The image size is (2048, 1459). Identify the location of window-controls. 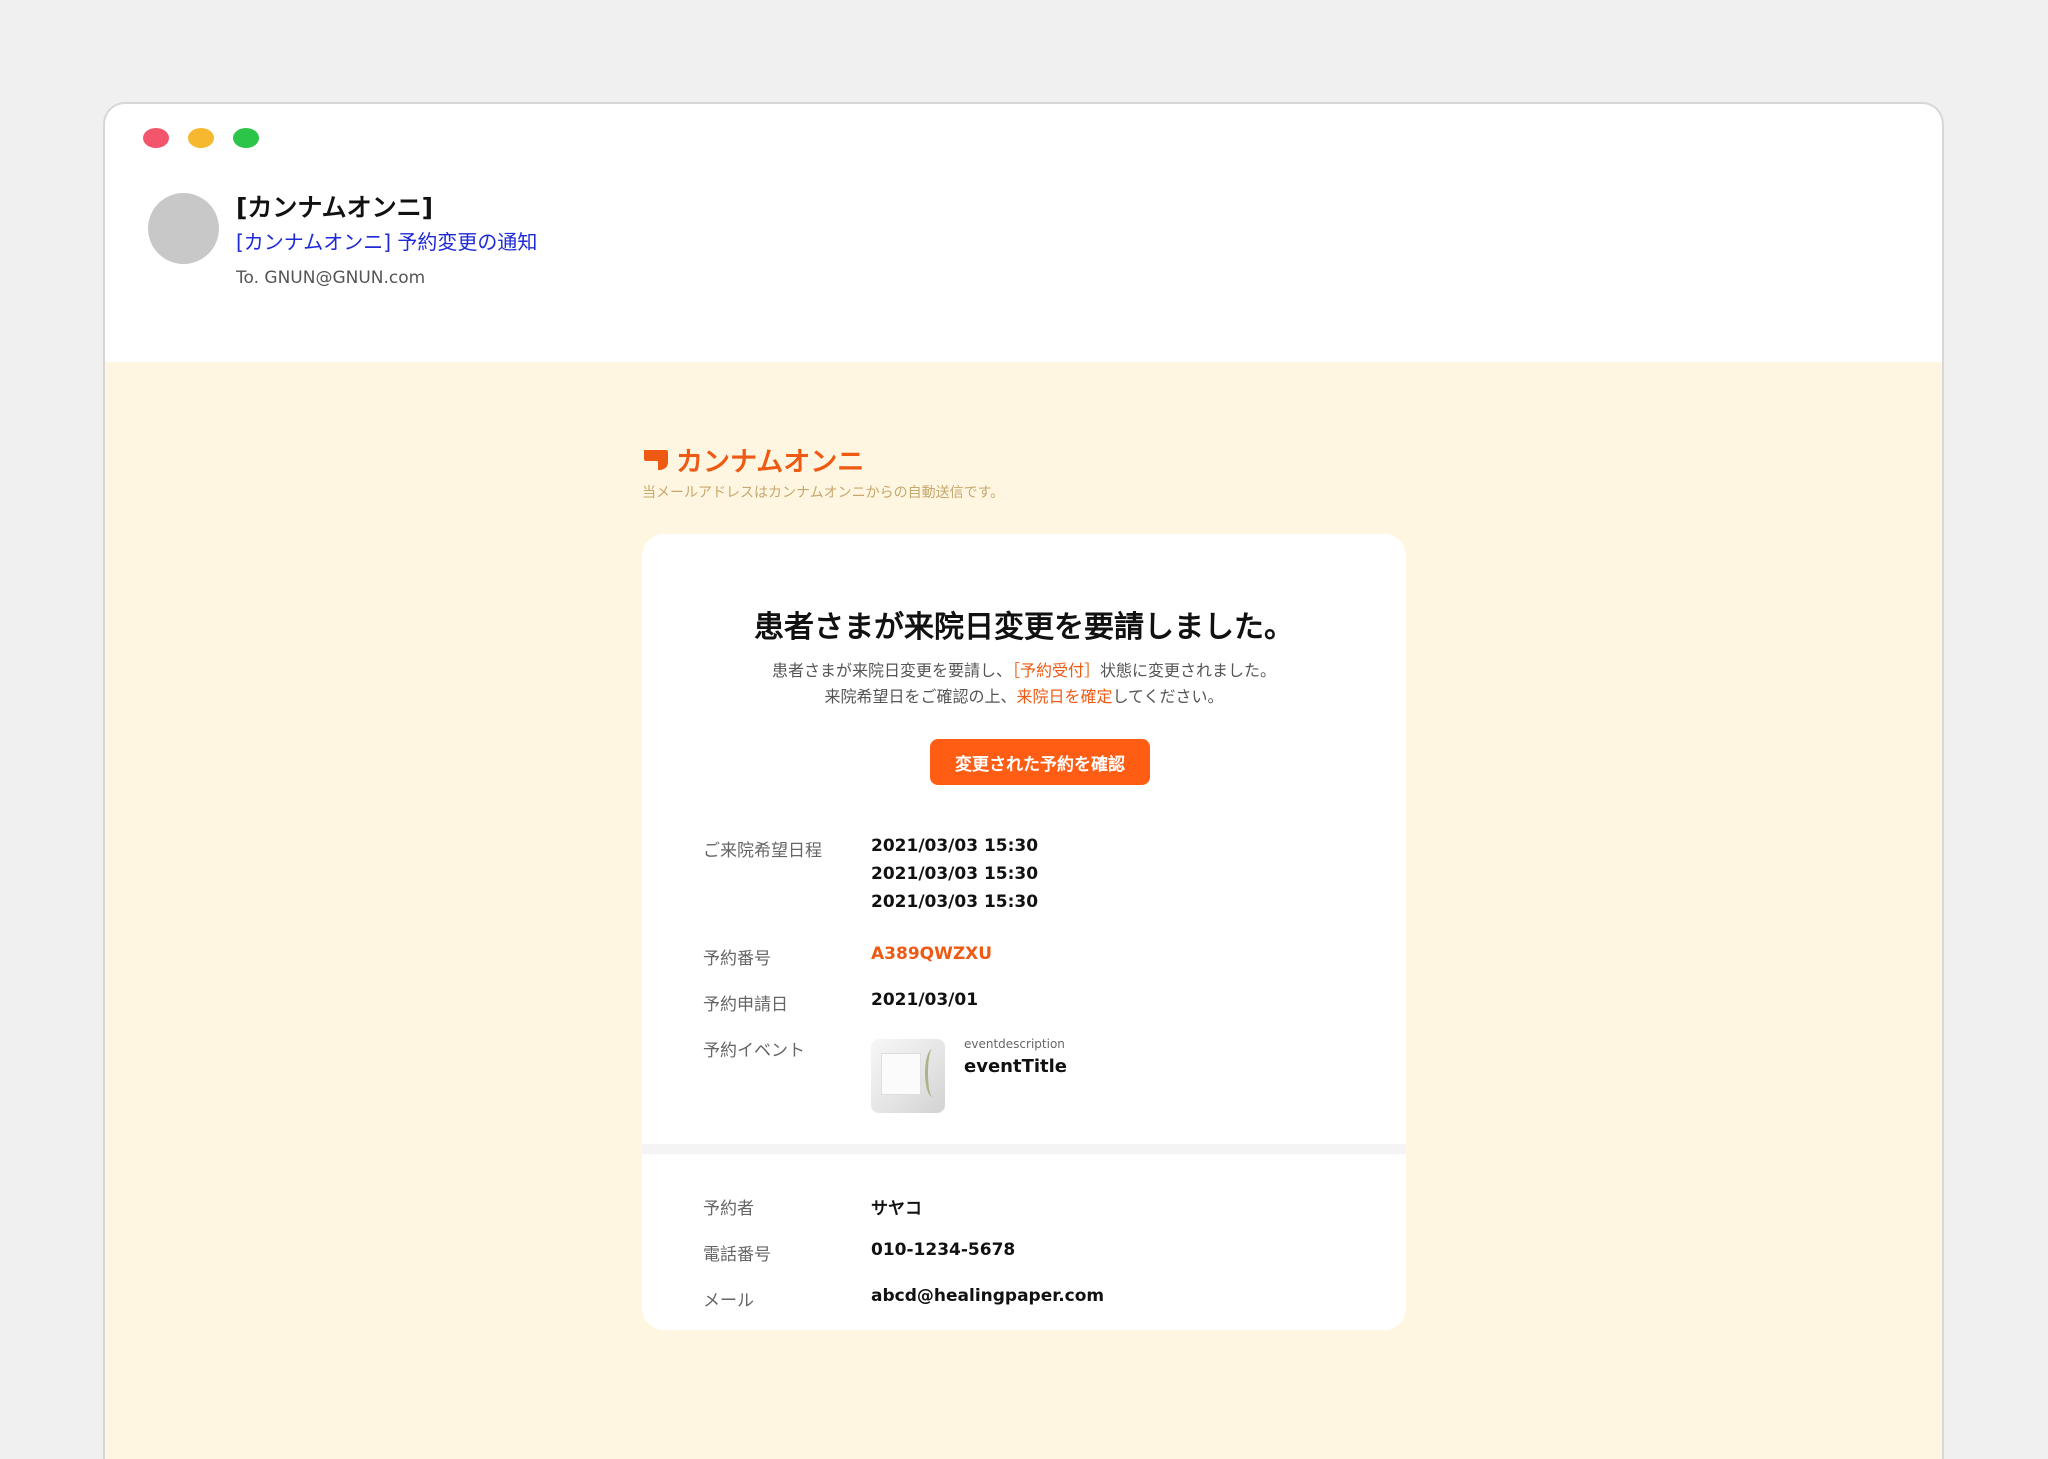
(201, 138).